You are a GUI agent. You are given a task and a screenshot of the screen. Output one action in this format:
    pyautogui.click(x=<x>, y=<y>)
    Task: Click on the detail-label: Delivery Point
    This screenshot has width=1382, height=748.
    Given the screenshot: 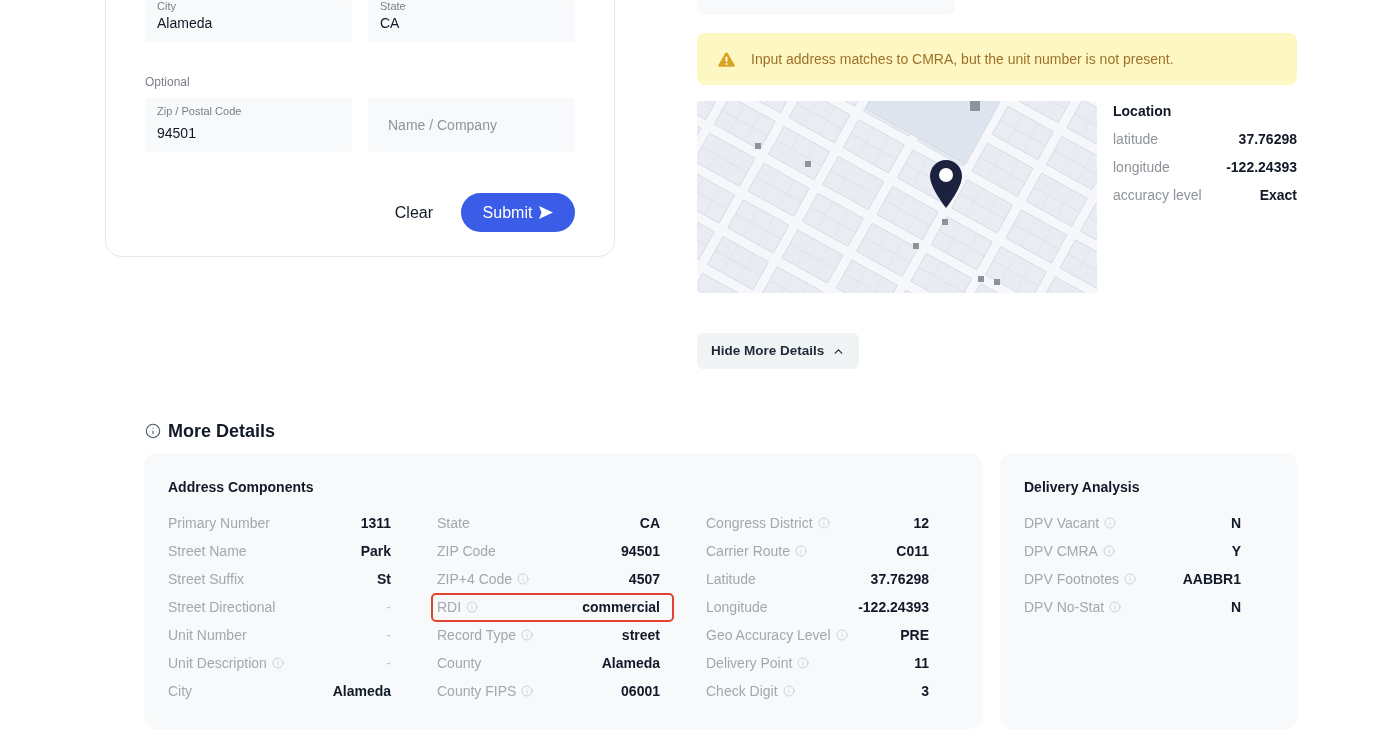 What is the action you would take?
    pyautogui.click(x=749, y=663)
    